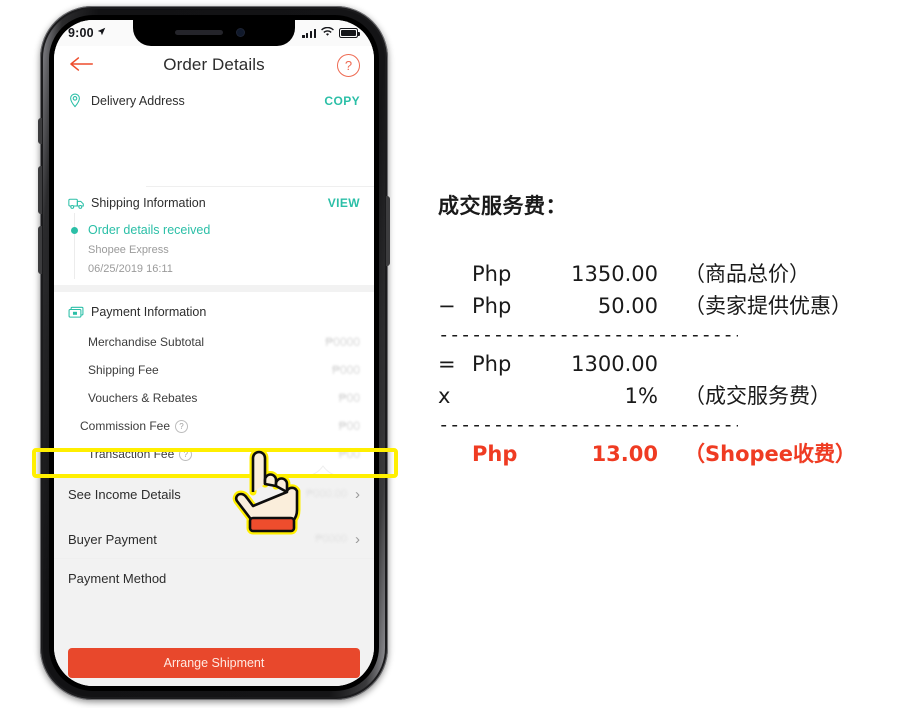 The width and height of the screenshot is (919, 708). I want to click on location-pin-icon, so click(77, 101).